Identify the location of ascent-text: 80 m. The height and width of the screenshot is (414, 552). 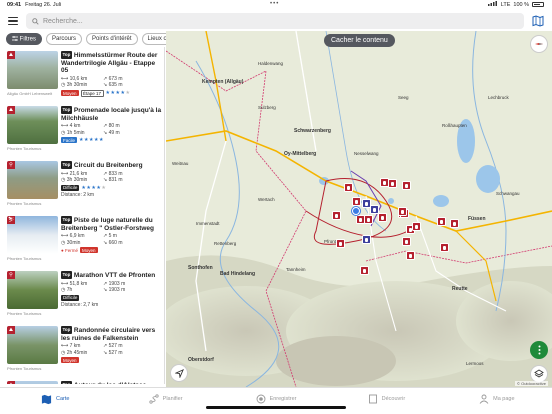
(114, 126).